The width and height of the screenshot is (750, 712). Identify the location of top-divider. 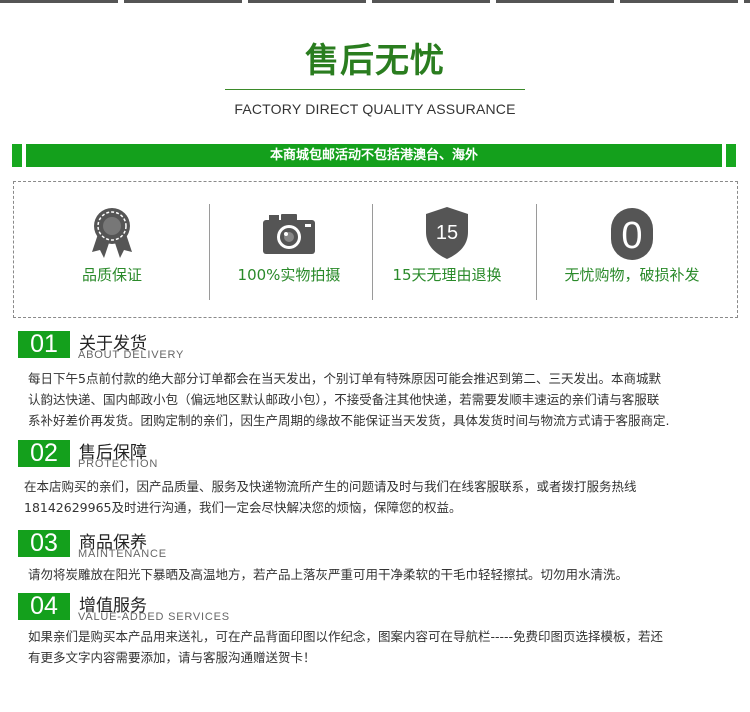
(375, 1).